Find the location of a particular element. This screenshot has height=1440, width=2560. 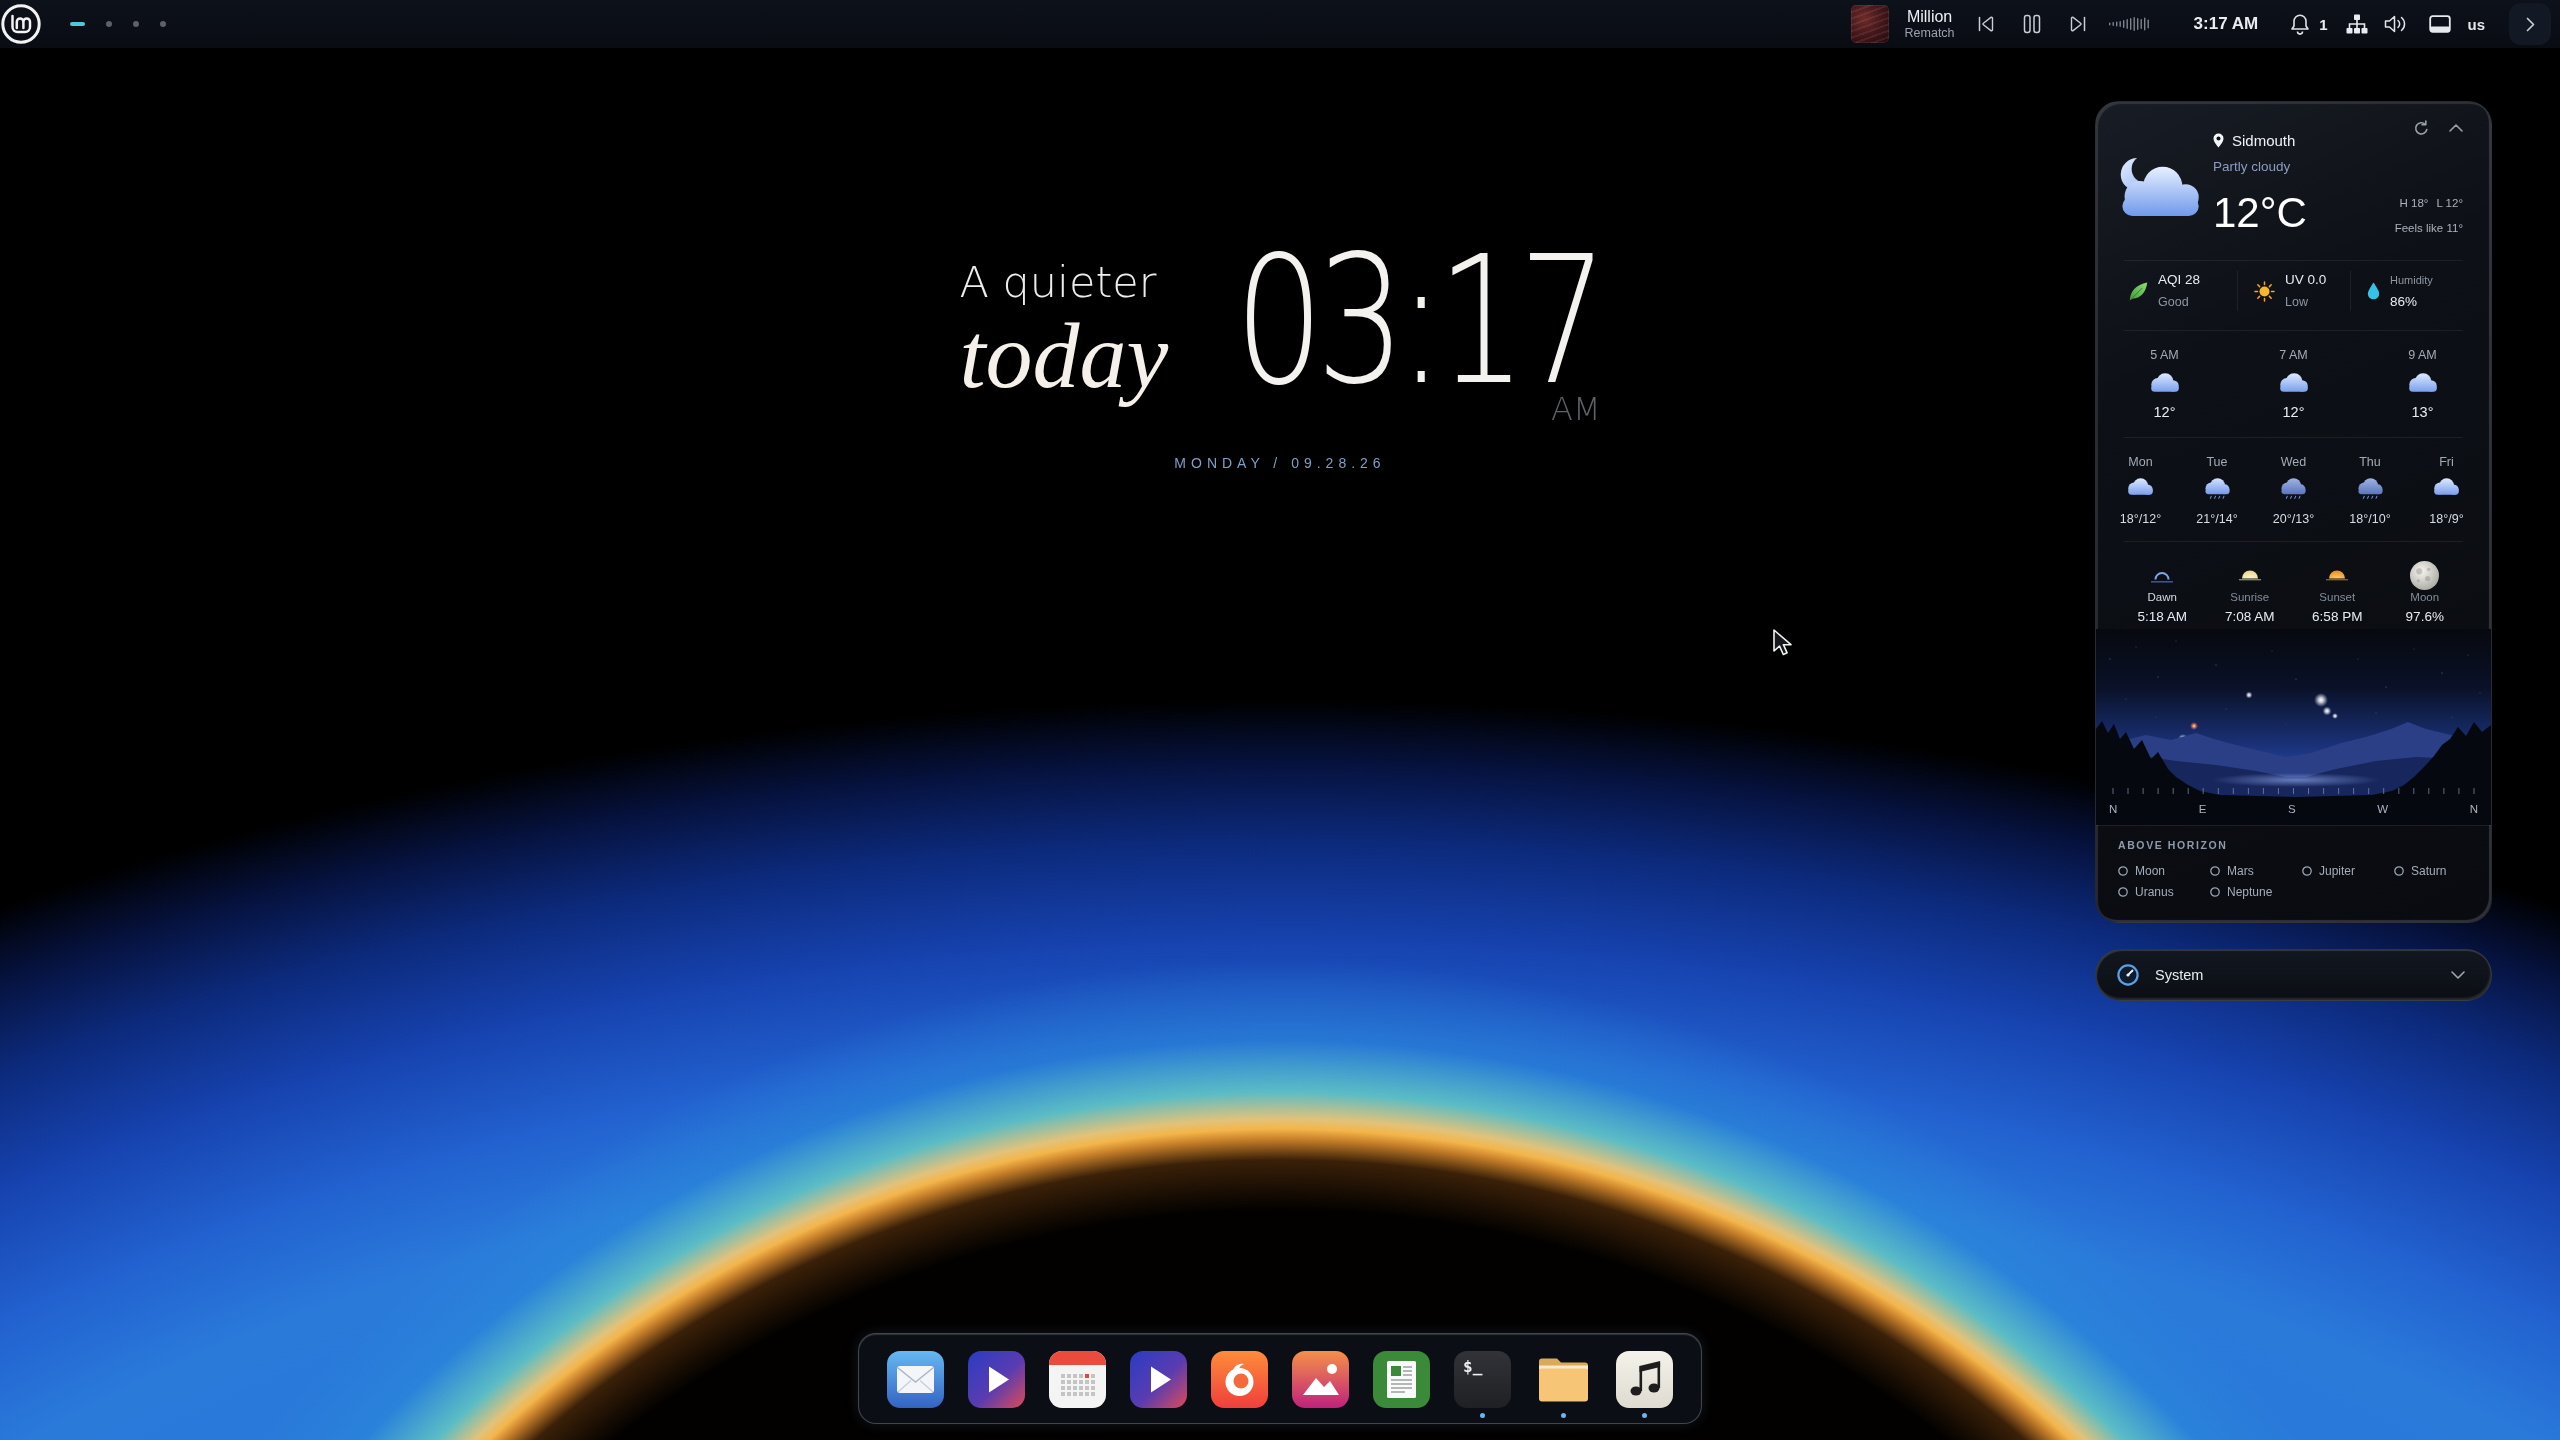

stat-title: UV 0.0 is located at coordinates (2306, 280).